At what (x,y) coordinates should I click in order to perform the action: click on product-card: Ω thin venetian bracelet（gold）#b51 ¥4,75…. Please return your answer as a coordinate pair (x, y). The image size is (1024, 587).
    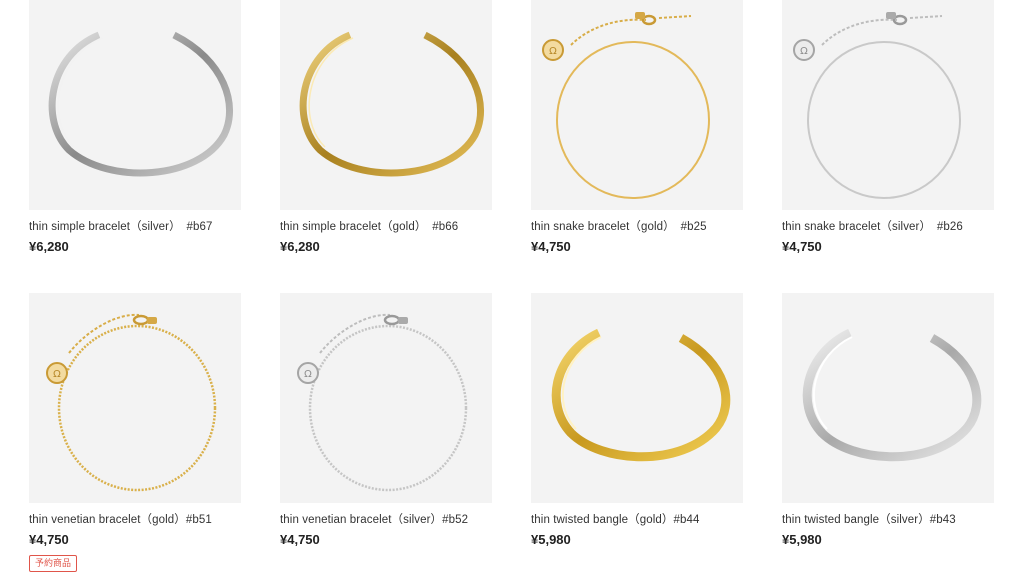
    Looking at the image, I should click on (135, 439).